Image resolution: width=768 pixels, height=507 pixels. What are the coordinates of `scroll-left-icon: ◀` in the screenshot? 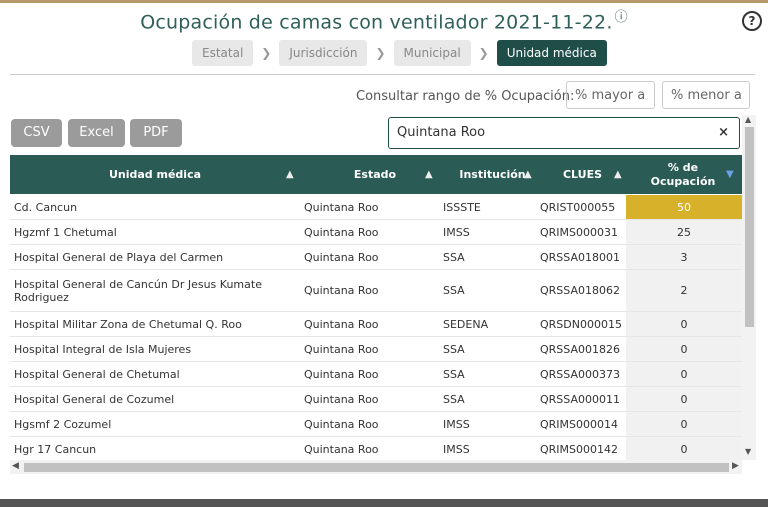 It's located at (15, 466).